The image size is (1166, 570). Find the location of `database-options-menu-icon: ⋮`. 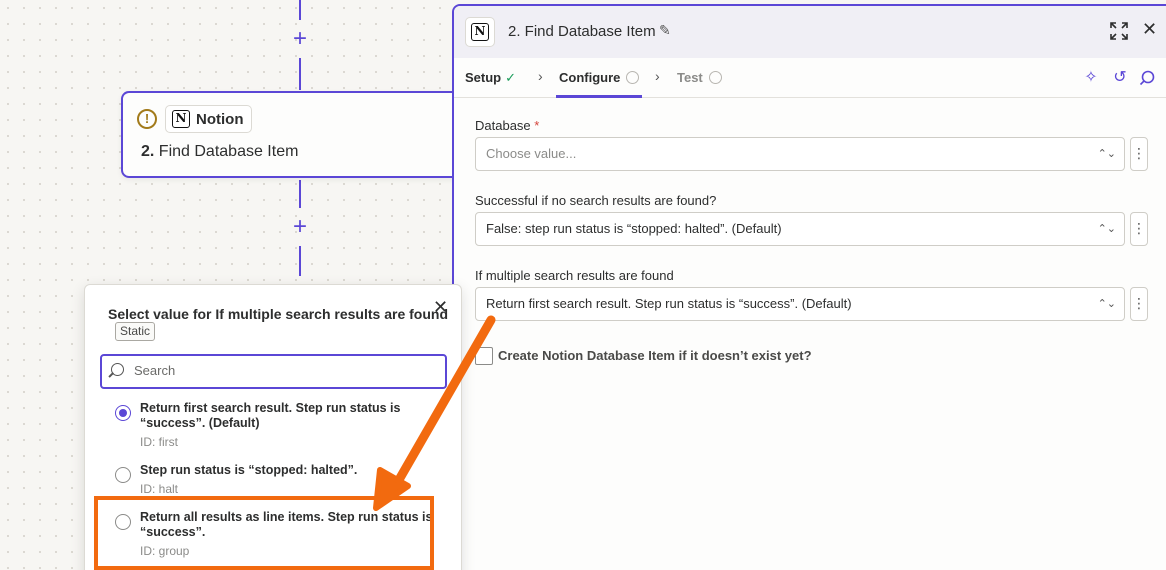

database-options-menu-icon: ⋮ is located at coordinates (1139, 154).